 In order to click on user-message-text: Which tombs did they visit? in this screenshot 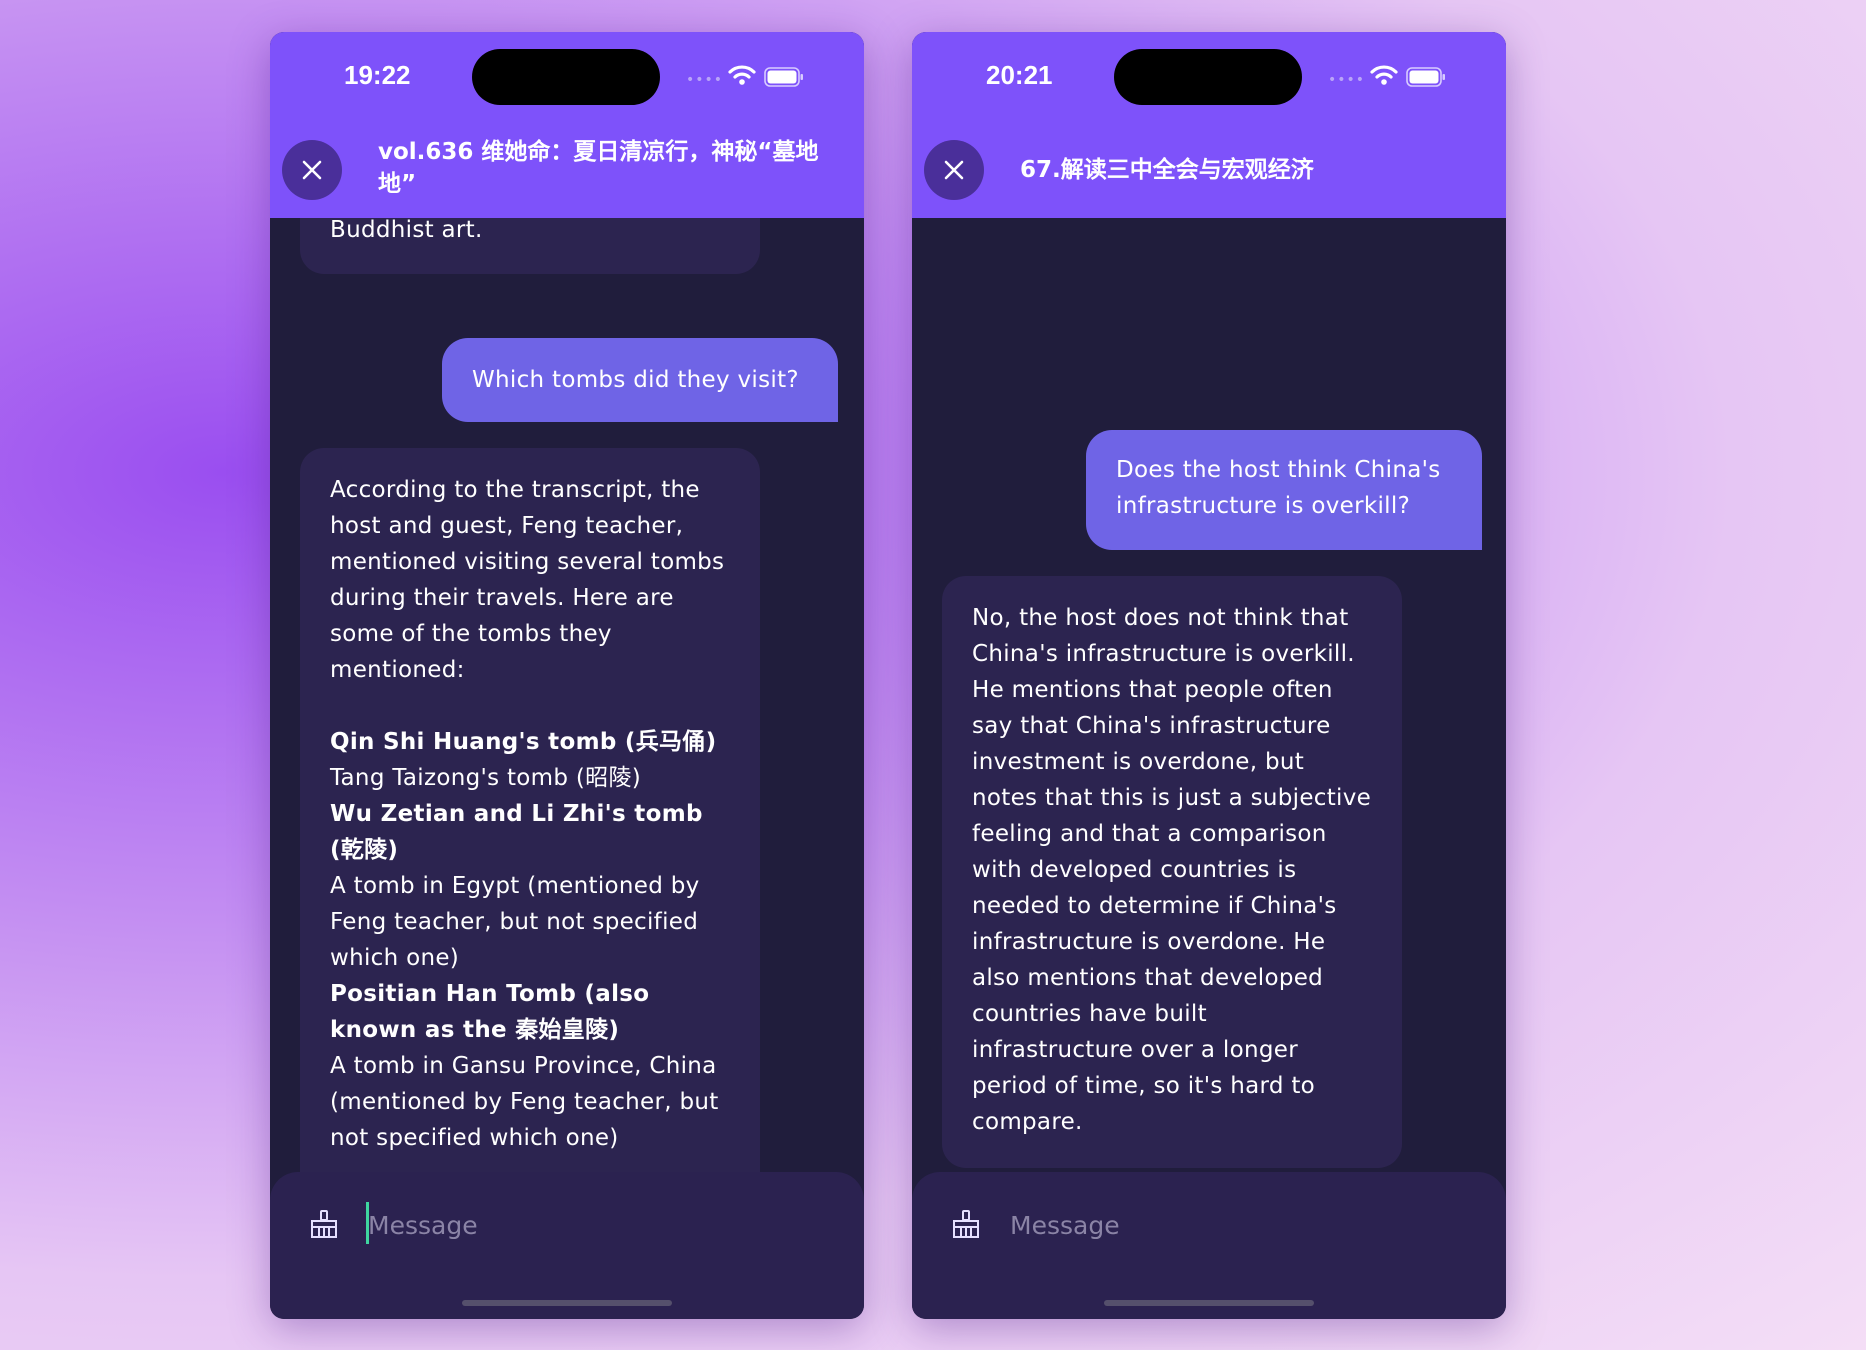, I will do `click(635, 380)`.